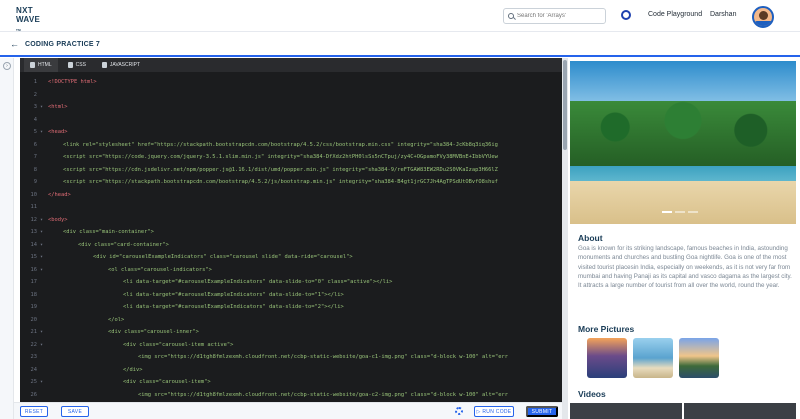  Describe the element at coordinates (763, 23) in the screenshot. I see `avatar-badge-icon` at that location.